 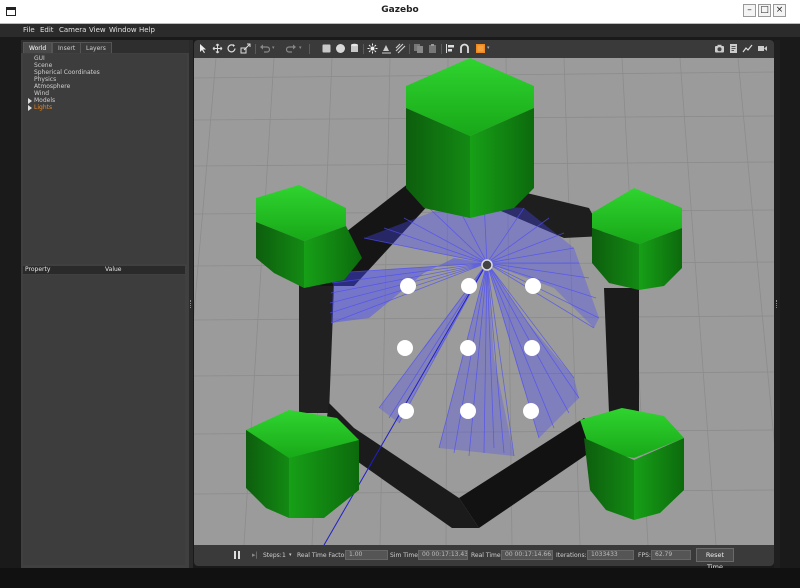 I want to click on reset-time-button: Reset Time, so click(x=715, y=559).